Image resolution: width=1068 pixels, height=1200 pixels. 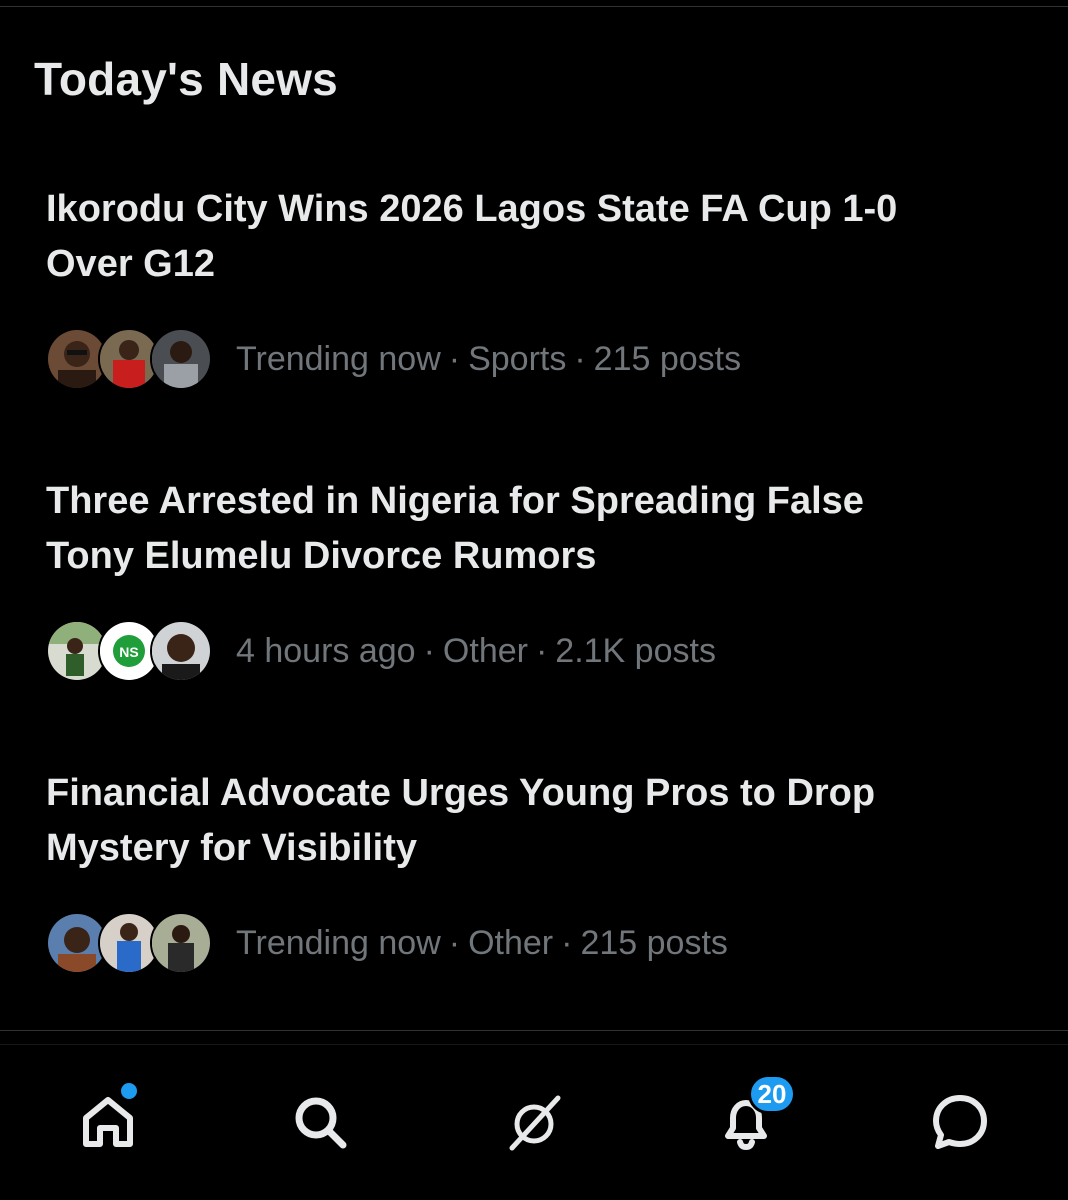 What do you see at coordinates (635, 650) in the screenshot?
I see `news-post-count: 2.1K posts` at bounding box center [635, 650].